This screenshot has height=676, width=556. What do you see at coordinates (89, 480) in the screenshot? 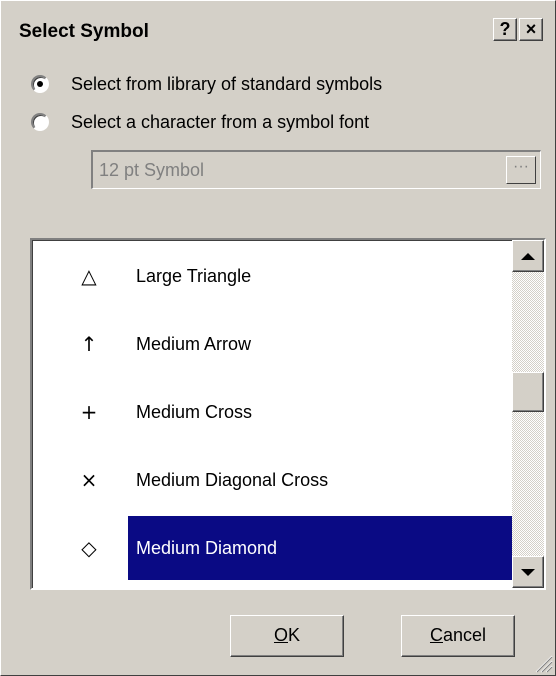
I see `medium-diagonal-cross-icon: ×` at bounding box center [89, 480].